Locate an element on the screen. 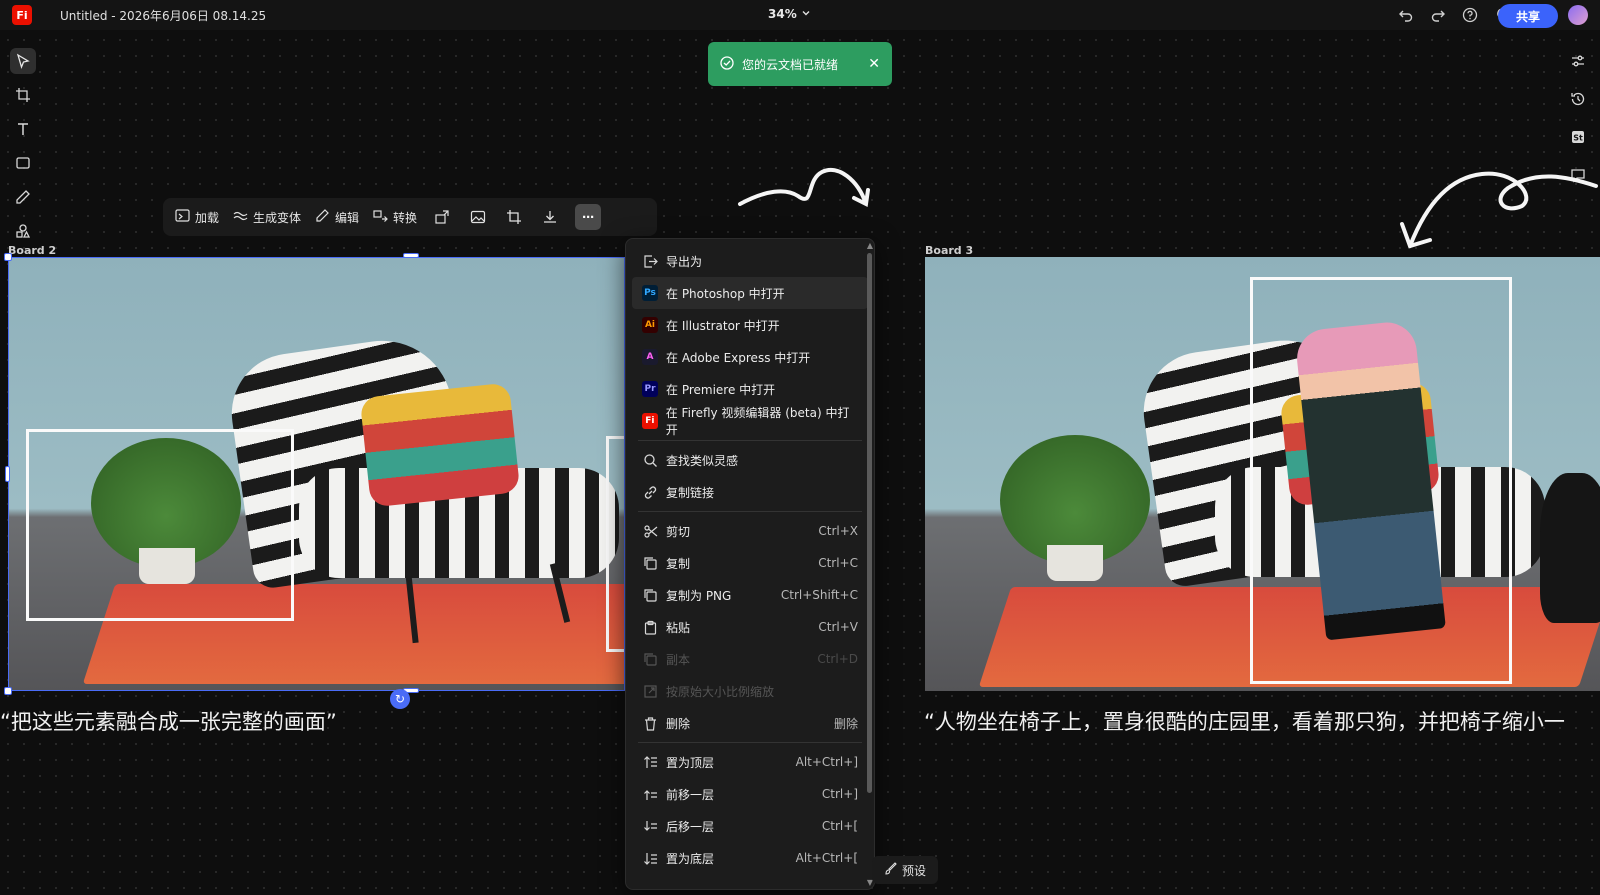  menu-open-photoshop: Ps 在 Photoshop 中打开 is located at coordinates (750, 293).